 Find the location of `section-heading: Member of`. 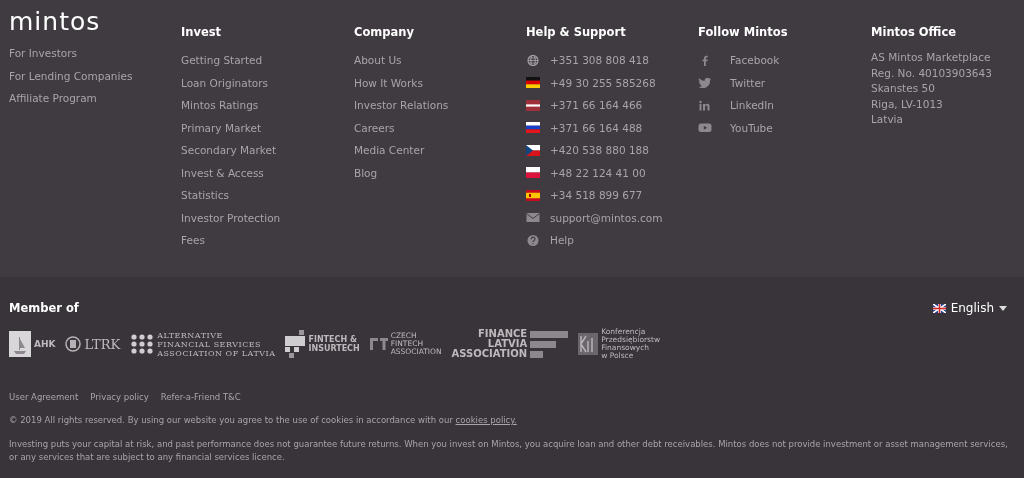

section-heading: Member of is located at coordinates (44, 308).